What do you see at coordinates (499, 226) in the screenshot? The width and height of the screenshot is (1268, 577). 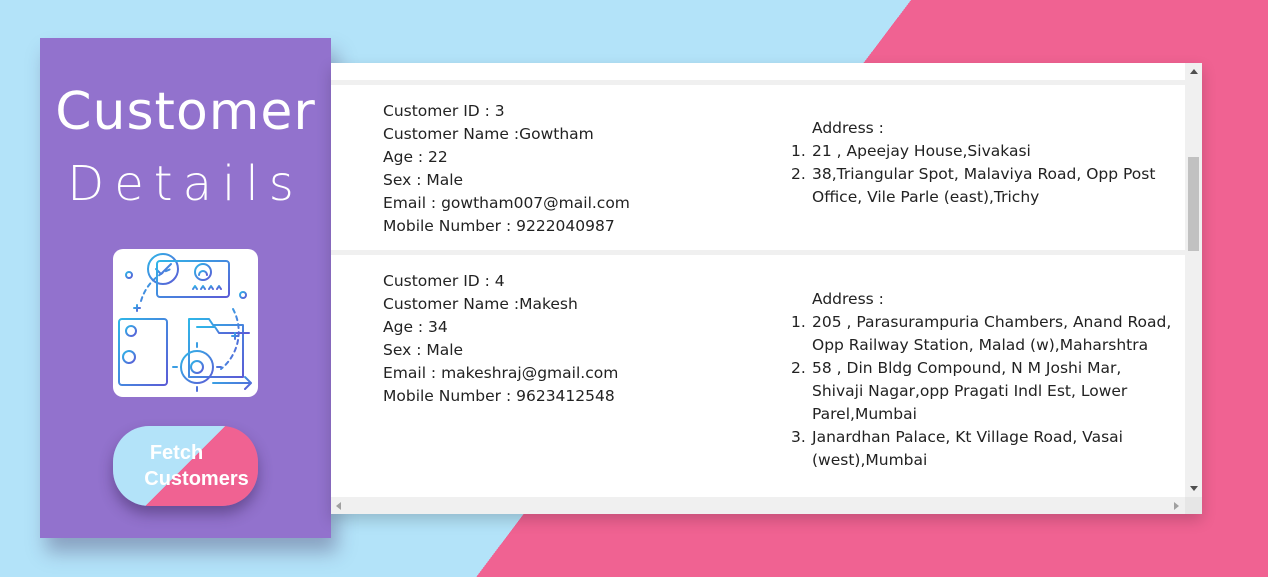 I see `customer-mobile: Mobile Number : 9222040987` at bounding box center [499, 226].